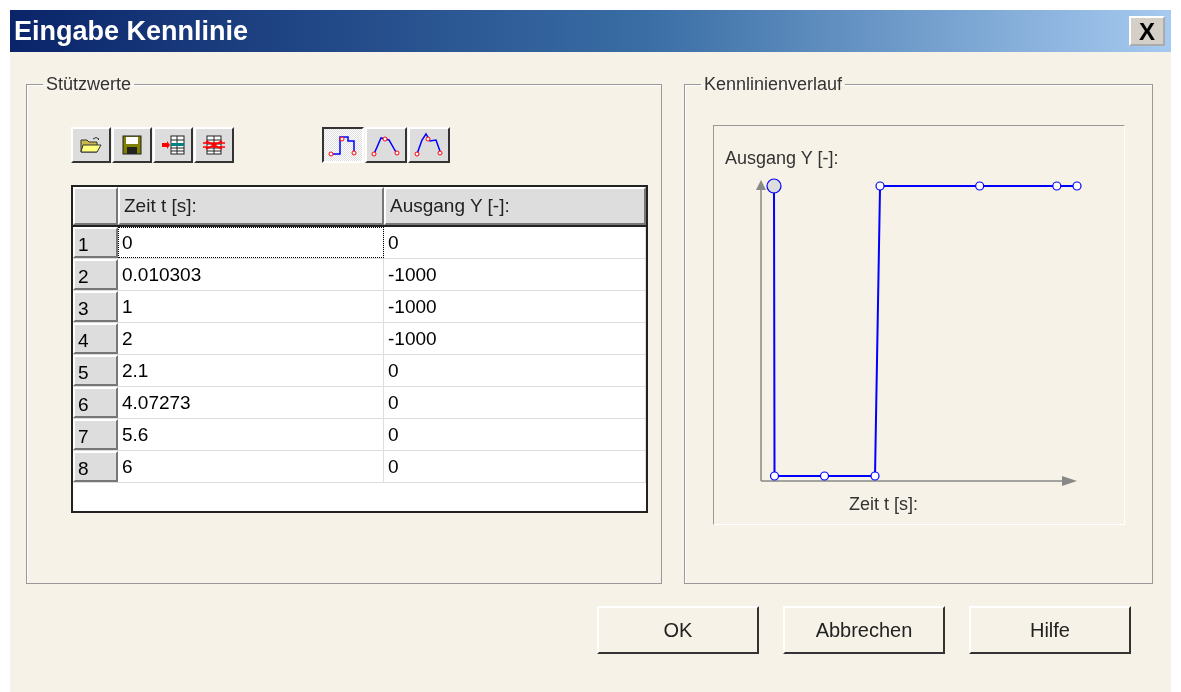 The image size is (1181, 692). What do you see at coordinates (251, 338) in the screenshot?
I see `table-cell: 2` at bounding box center [251, 338].